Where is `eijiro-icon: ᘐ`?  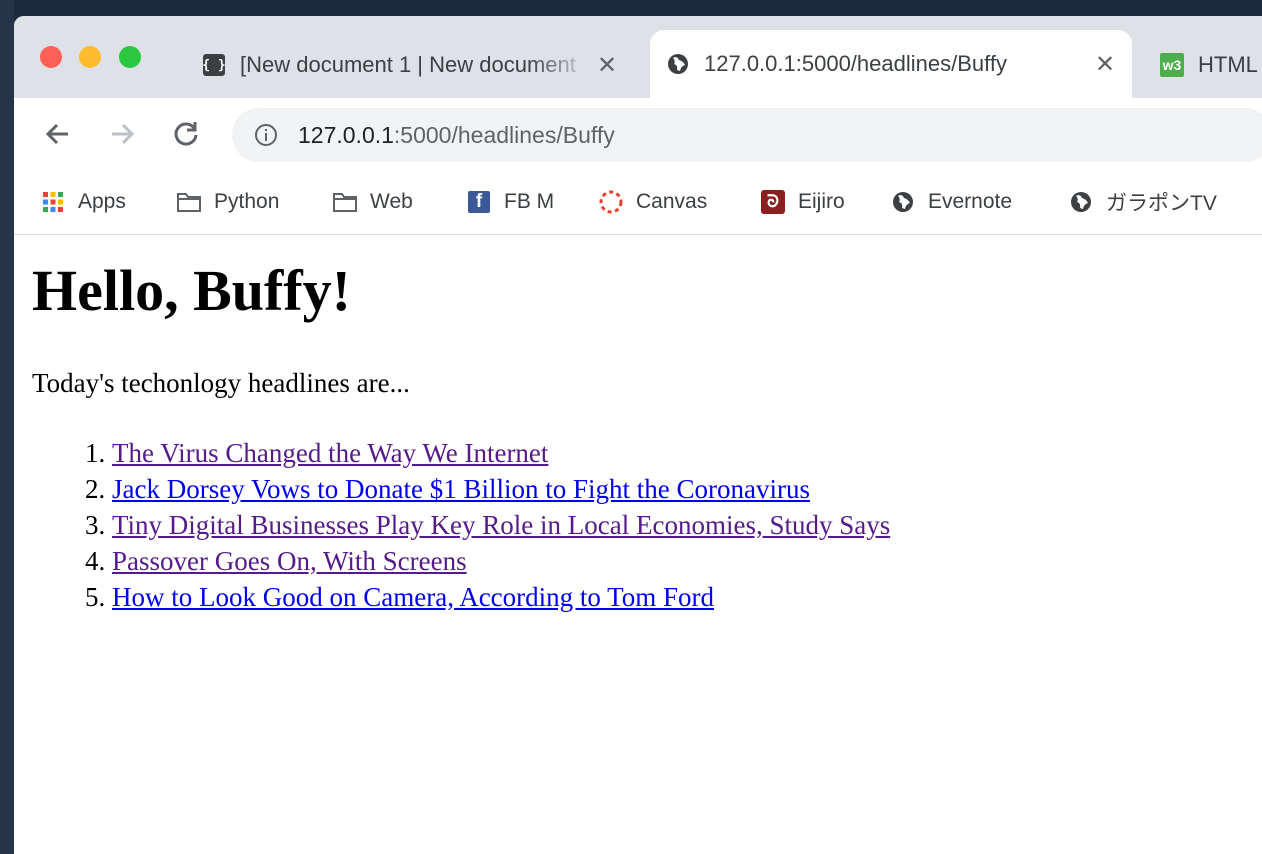
eijiro-icon: ᘐ is located at coordinates (773, 202).